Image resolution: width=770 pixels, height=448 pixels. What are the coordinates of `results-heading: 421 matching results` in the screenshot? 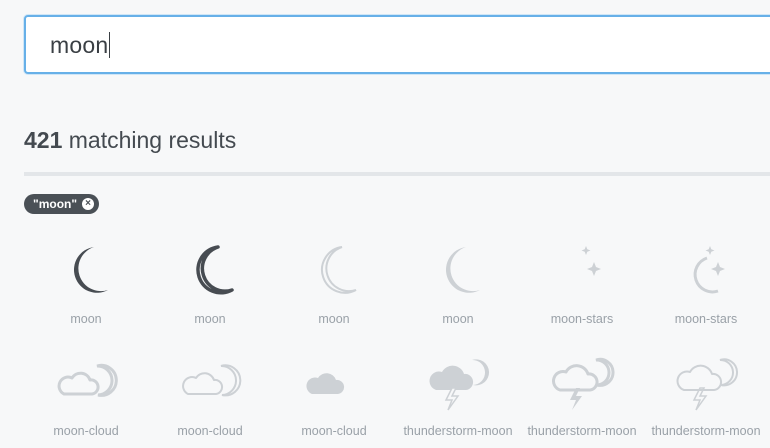 It's located at (130, 140).